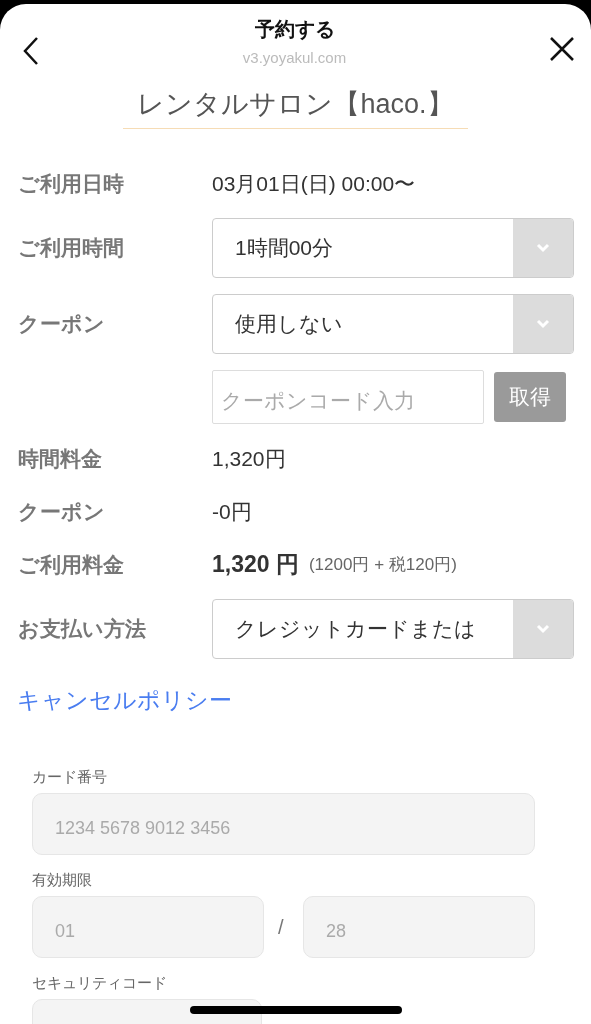  What do you see at coordinates (100, 983) in the screenshot?
I see `field-label: セキュリティコード` at bounding box center [100, 983].